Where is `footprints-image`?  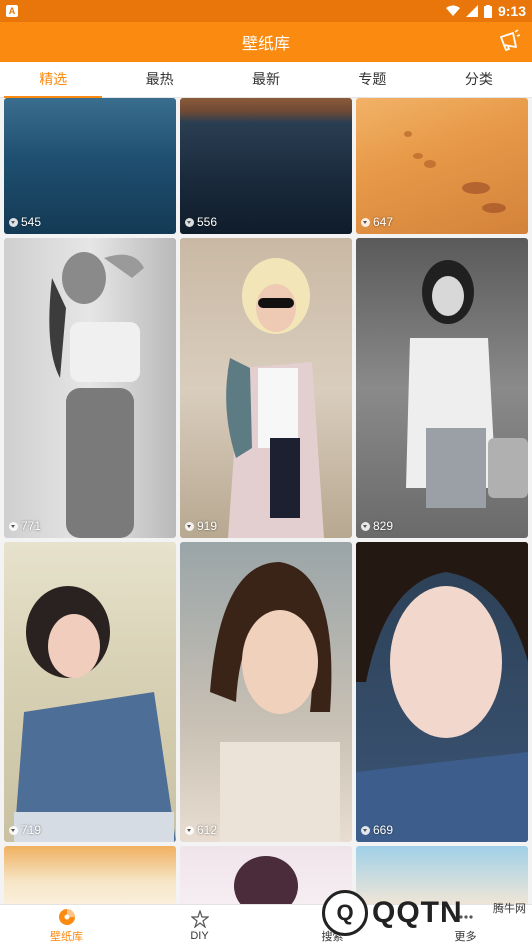 footprints-image is located at coordinates (455, 172).